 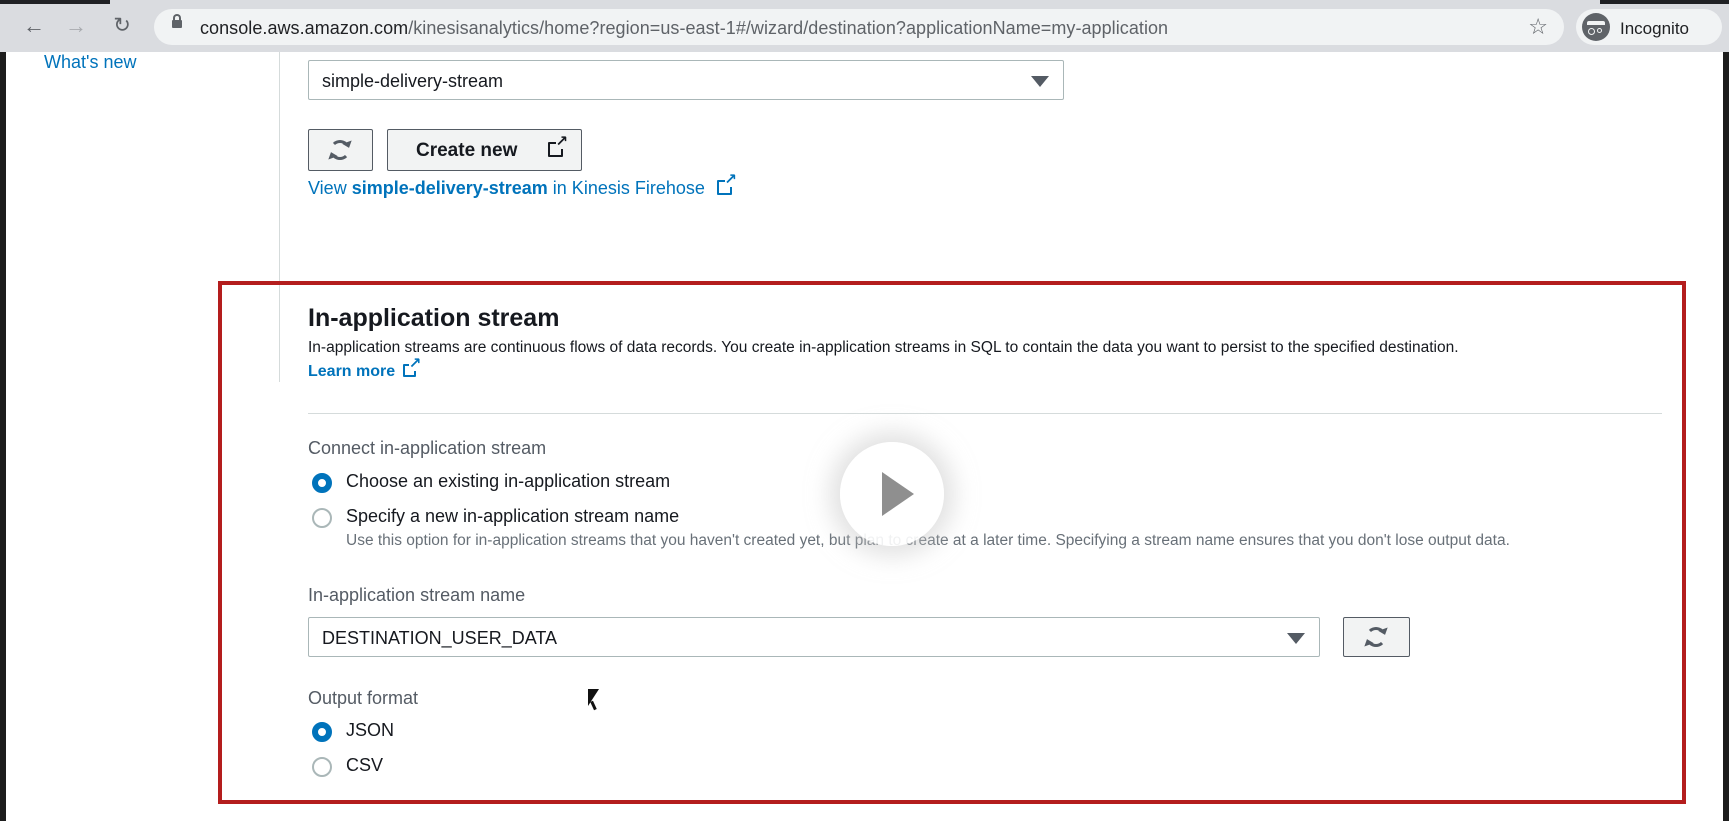 I want to click on play-icon, so click(x=892, y=494).